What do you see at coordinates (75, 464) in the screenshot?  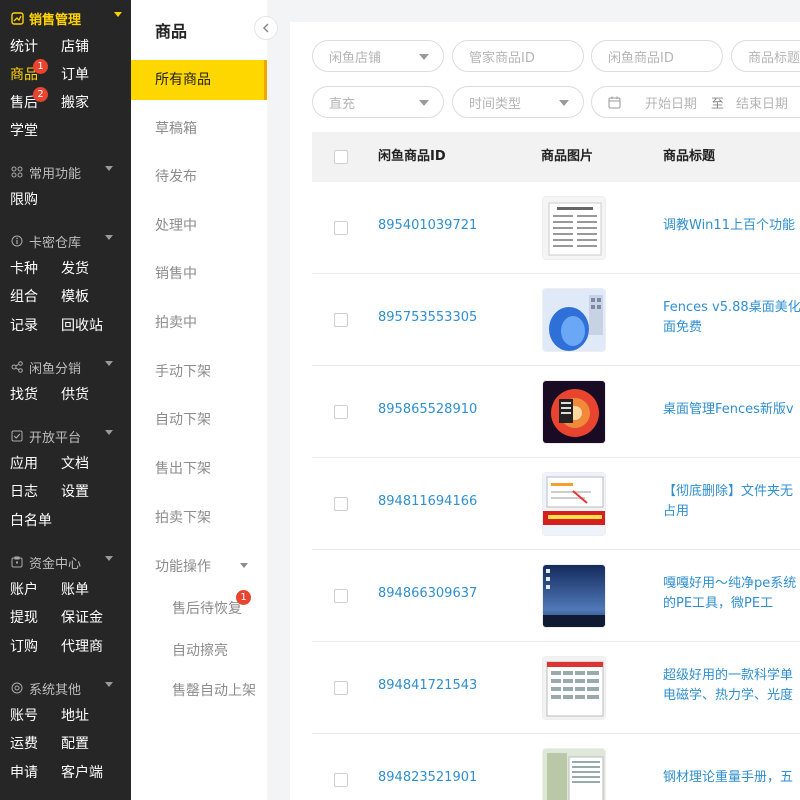 I see `nav-item-docs: 文档` at bounding box center [75, 464].